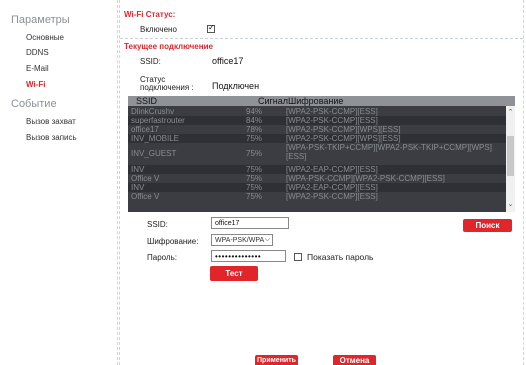  I want to click on password-input: ••••••••••••••, so click(248, 256).